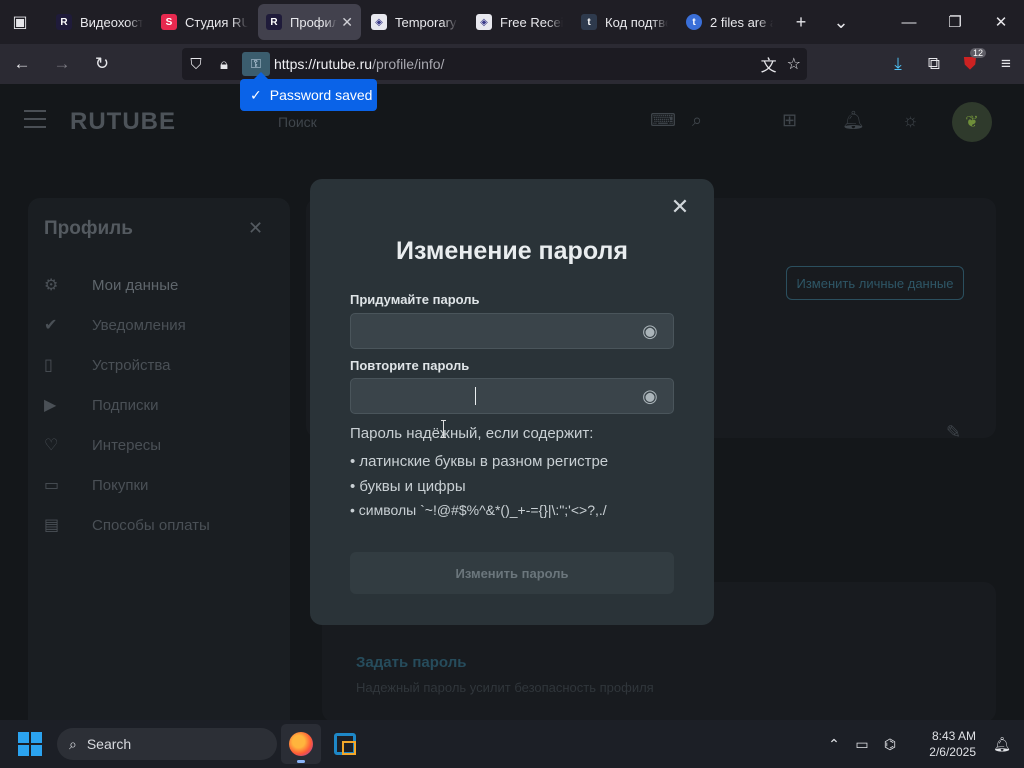 The height and width of the screenshot is (768, 1024). What do you see at coordinates (321, 95) in the screenshot?
I see `toast-text: Password saved` at bounding box center [321, 95].